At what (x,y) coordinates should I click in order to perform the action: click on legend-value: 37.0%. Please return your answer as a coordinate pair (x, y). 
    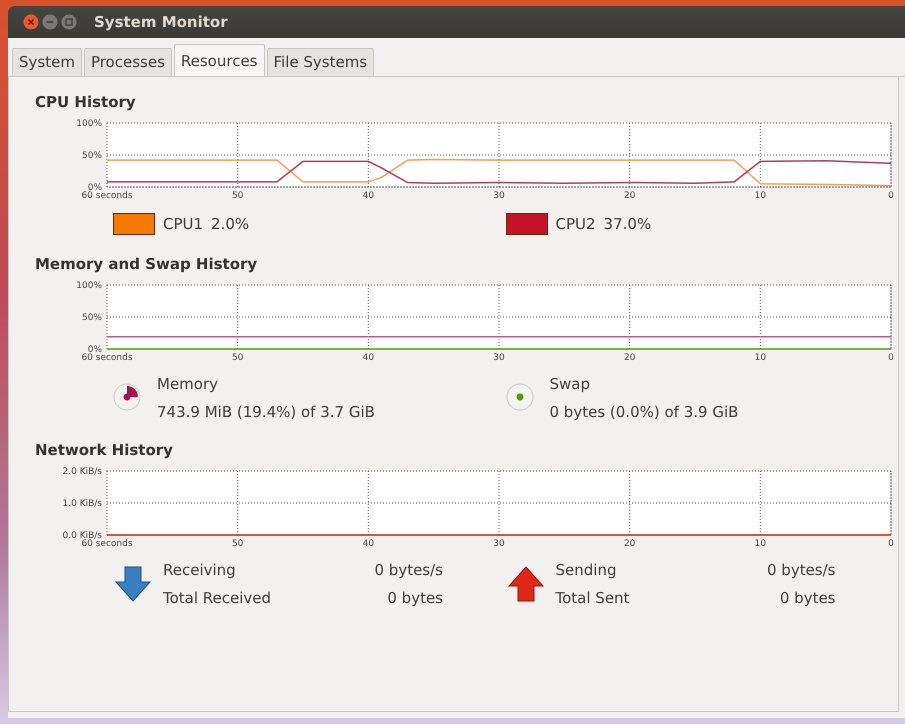
    Looking at the image, I should click on (628, 224).